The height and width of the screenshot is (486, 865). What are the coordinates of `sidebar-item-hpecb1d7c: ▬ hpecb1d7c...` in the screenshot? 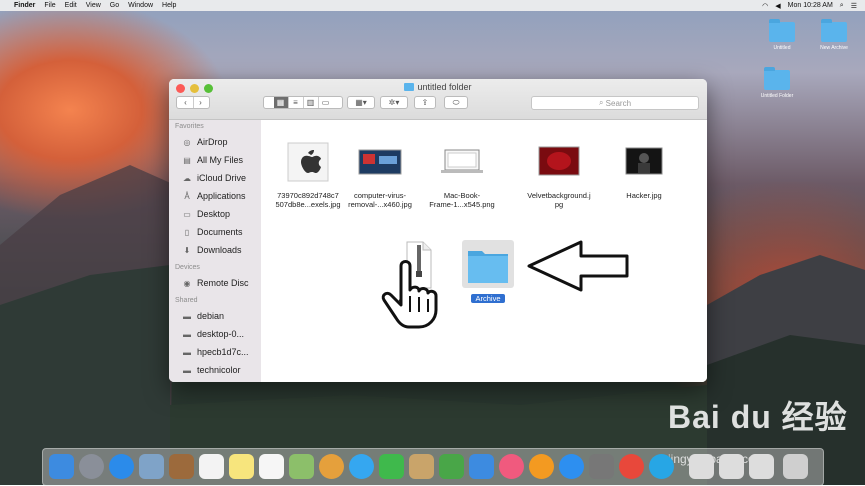 It's located at (215, 352).